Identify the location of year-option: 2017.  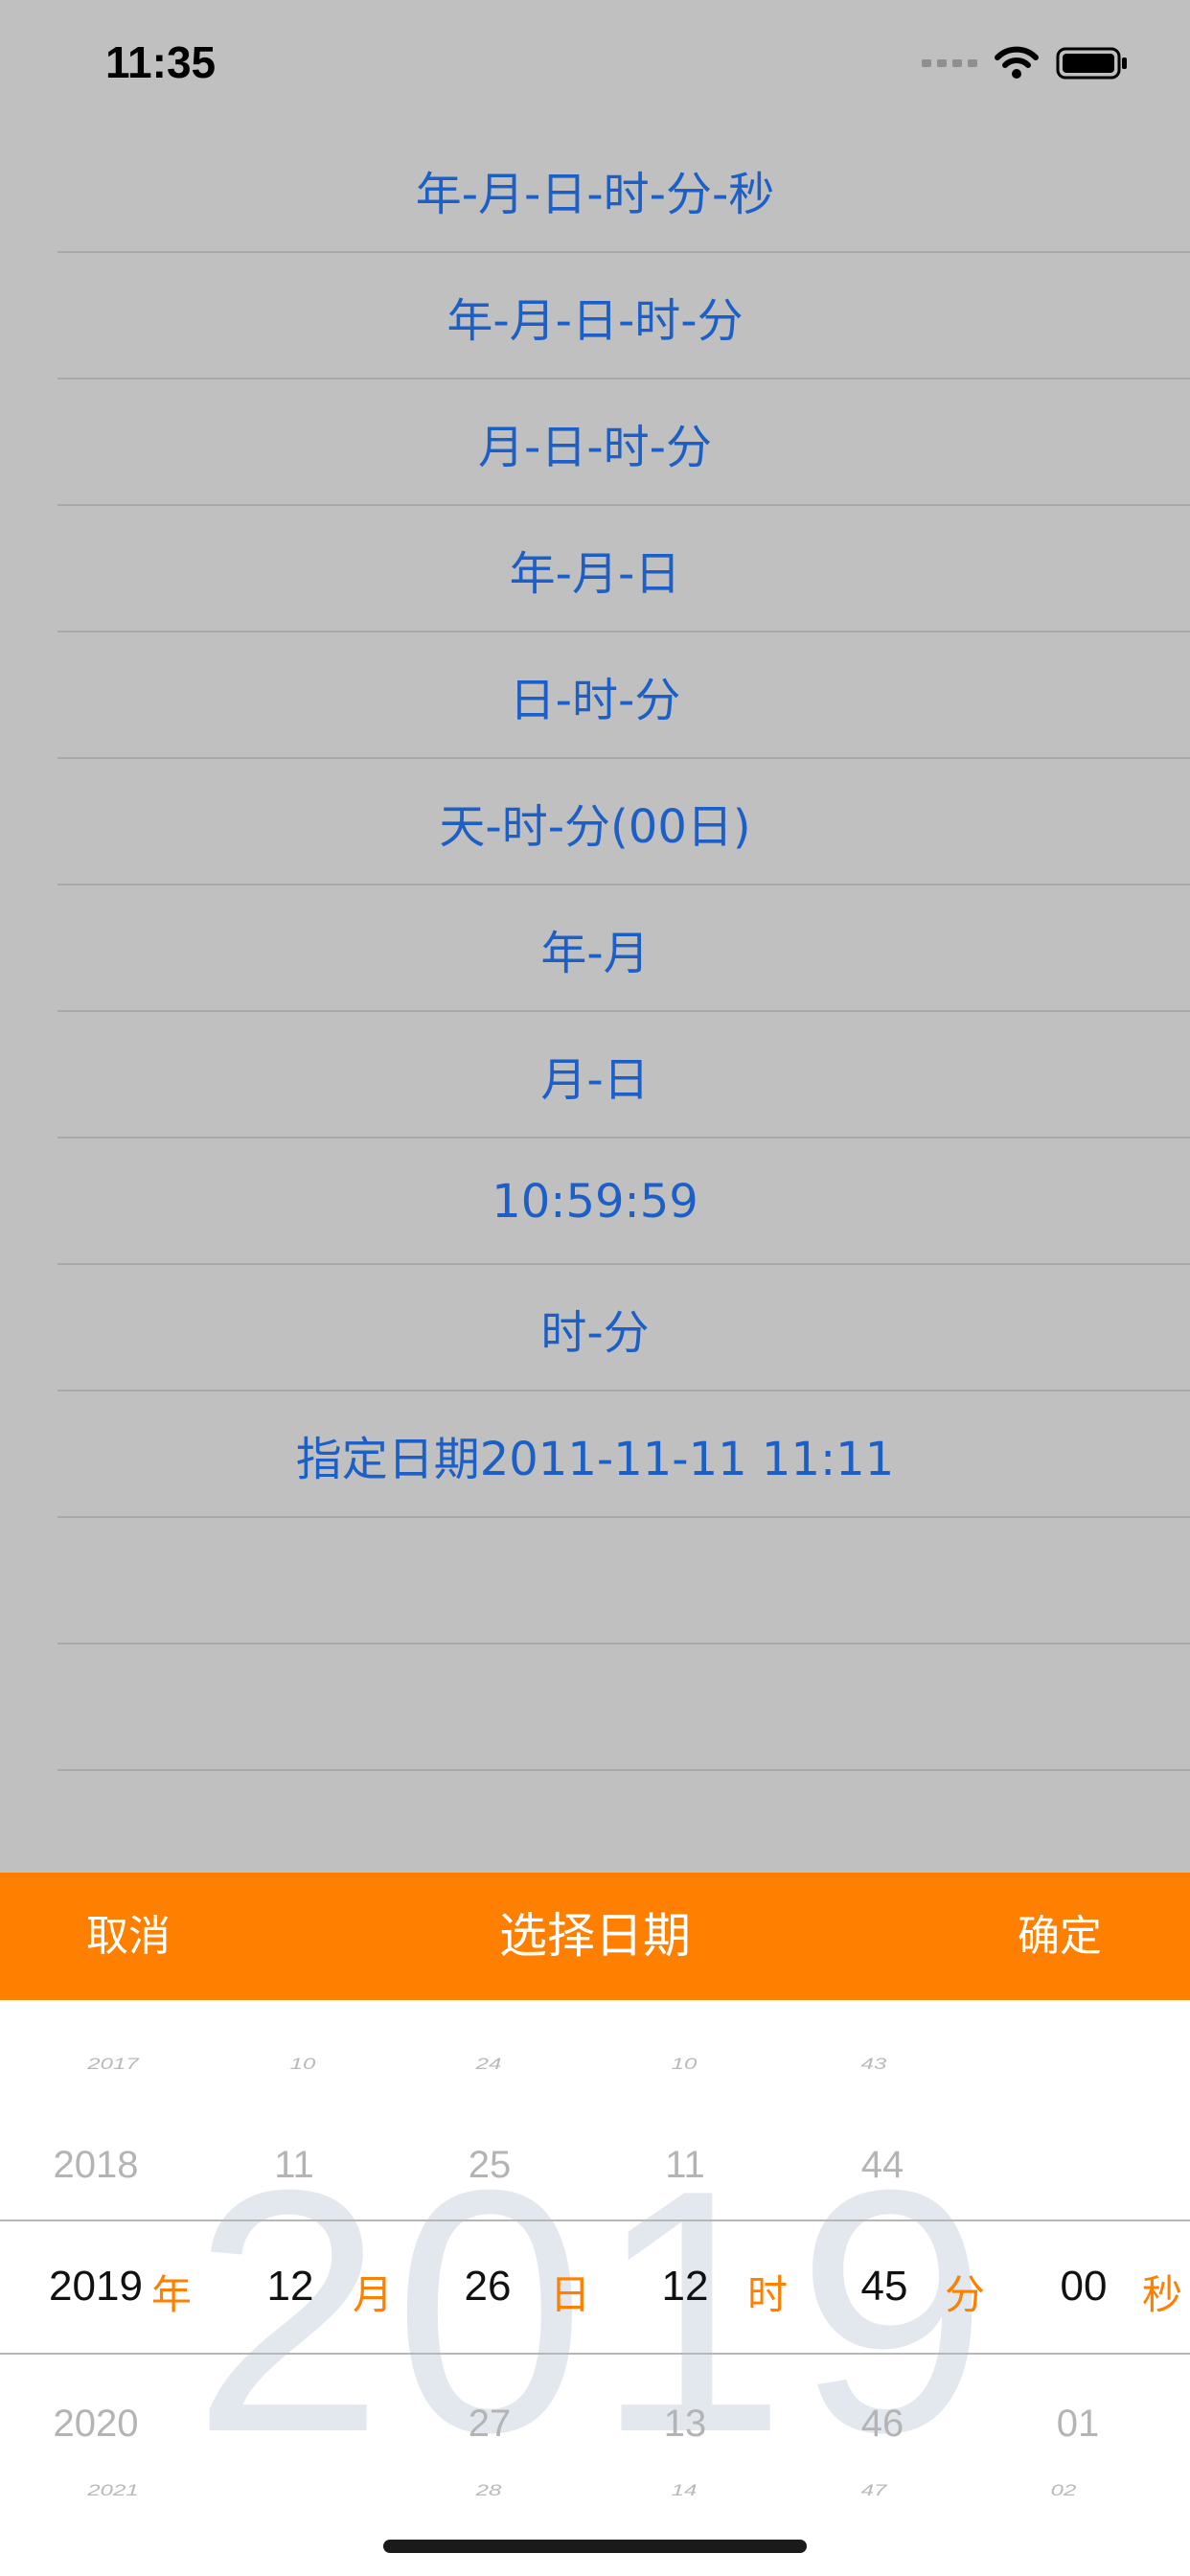
(113, 2064).